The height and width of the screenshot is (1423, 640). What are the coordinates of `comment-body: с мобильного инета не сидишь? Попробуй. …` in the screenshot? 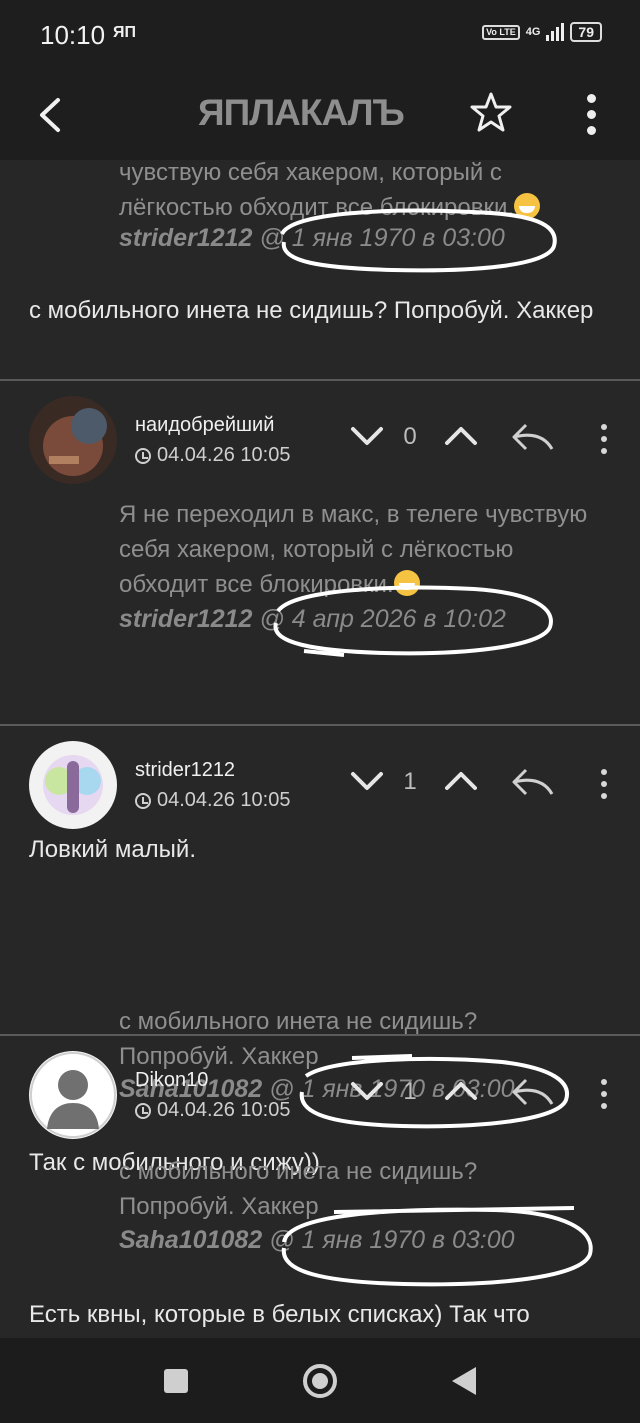 It's located at (311, 310).